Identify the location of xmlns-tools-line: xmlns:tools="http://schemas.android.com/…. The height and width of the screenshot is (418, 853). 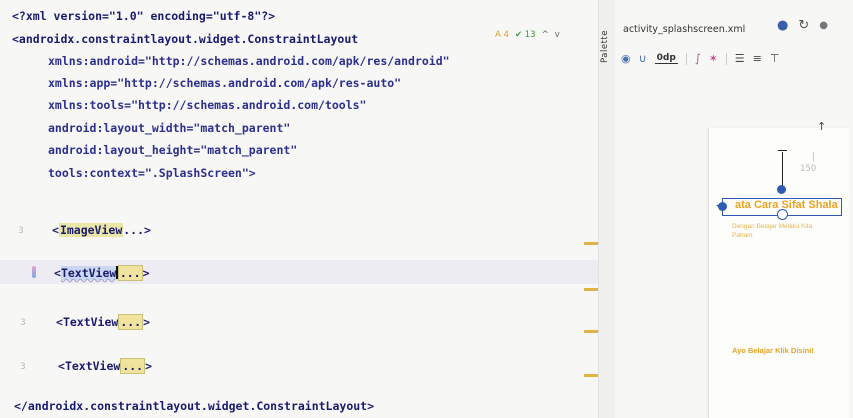
(207, 105).